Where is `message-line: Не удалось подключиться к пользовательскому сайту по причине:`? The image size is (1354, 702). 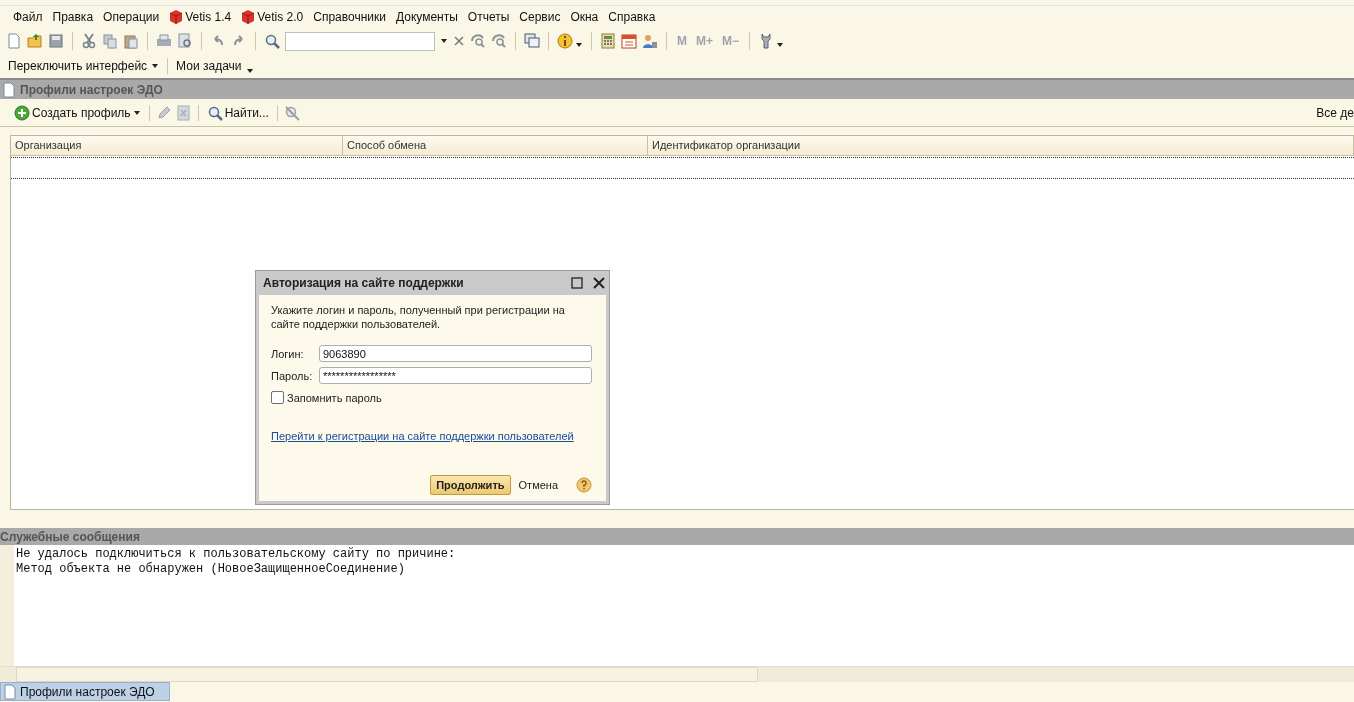 message-line: Не удалось подключиться к пользовательскому сайту по причине: is located at coordinates (236, 554).